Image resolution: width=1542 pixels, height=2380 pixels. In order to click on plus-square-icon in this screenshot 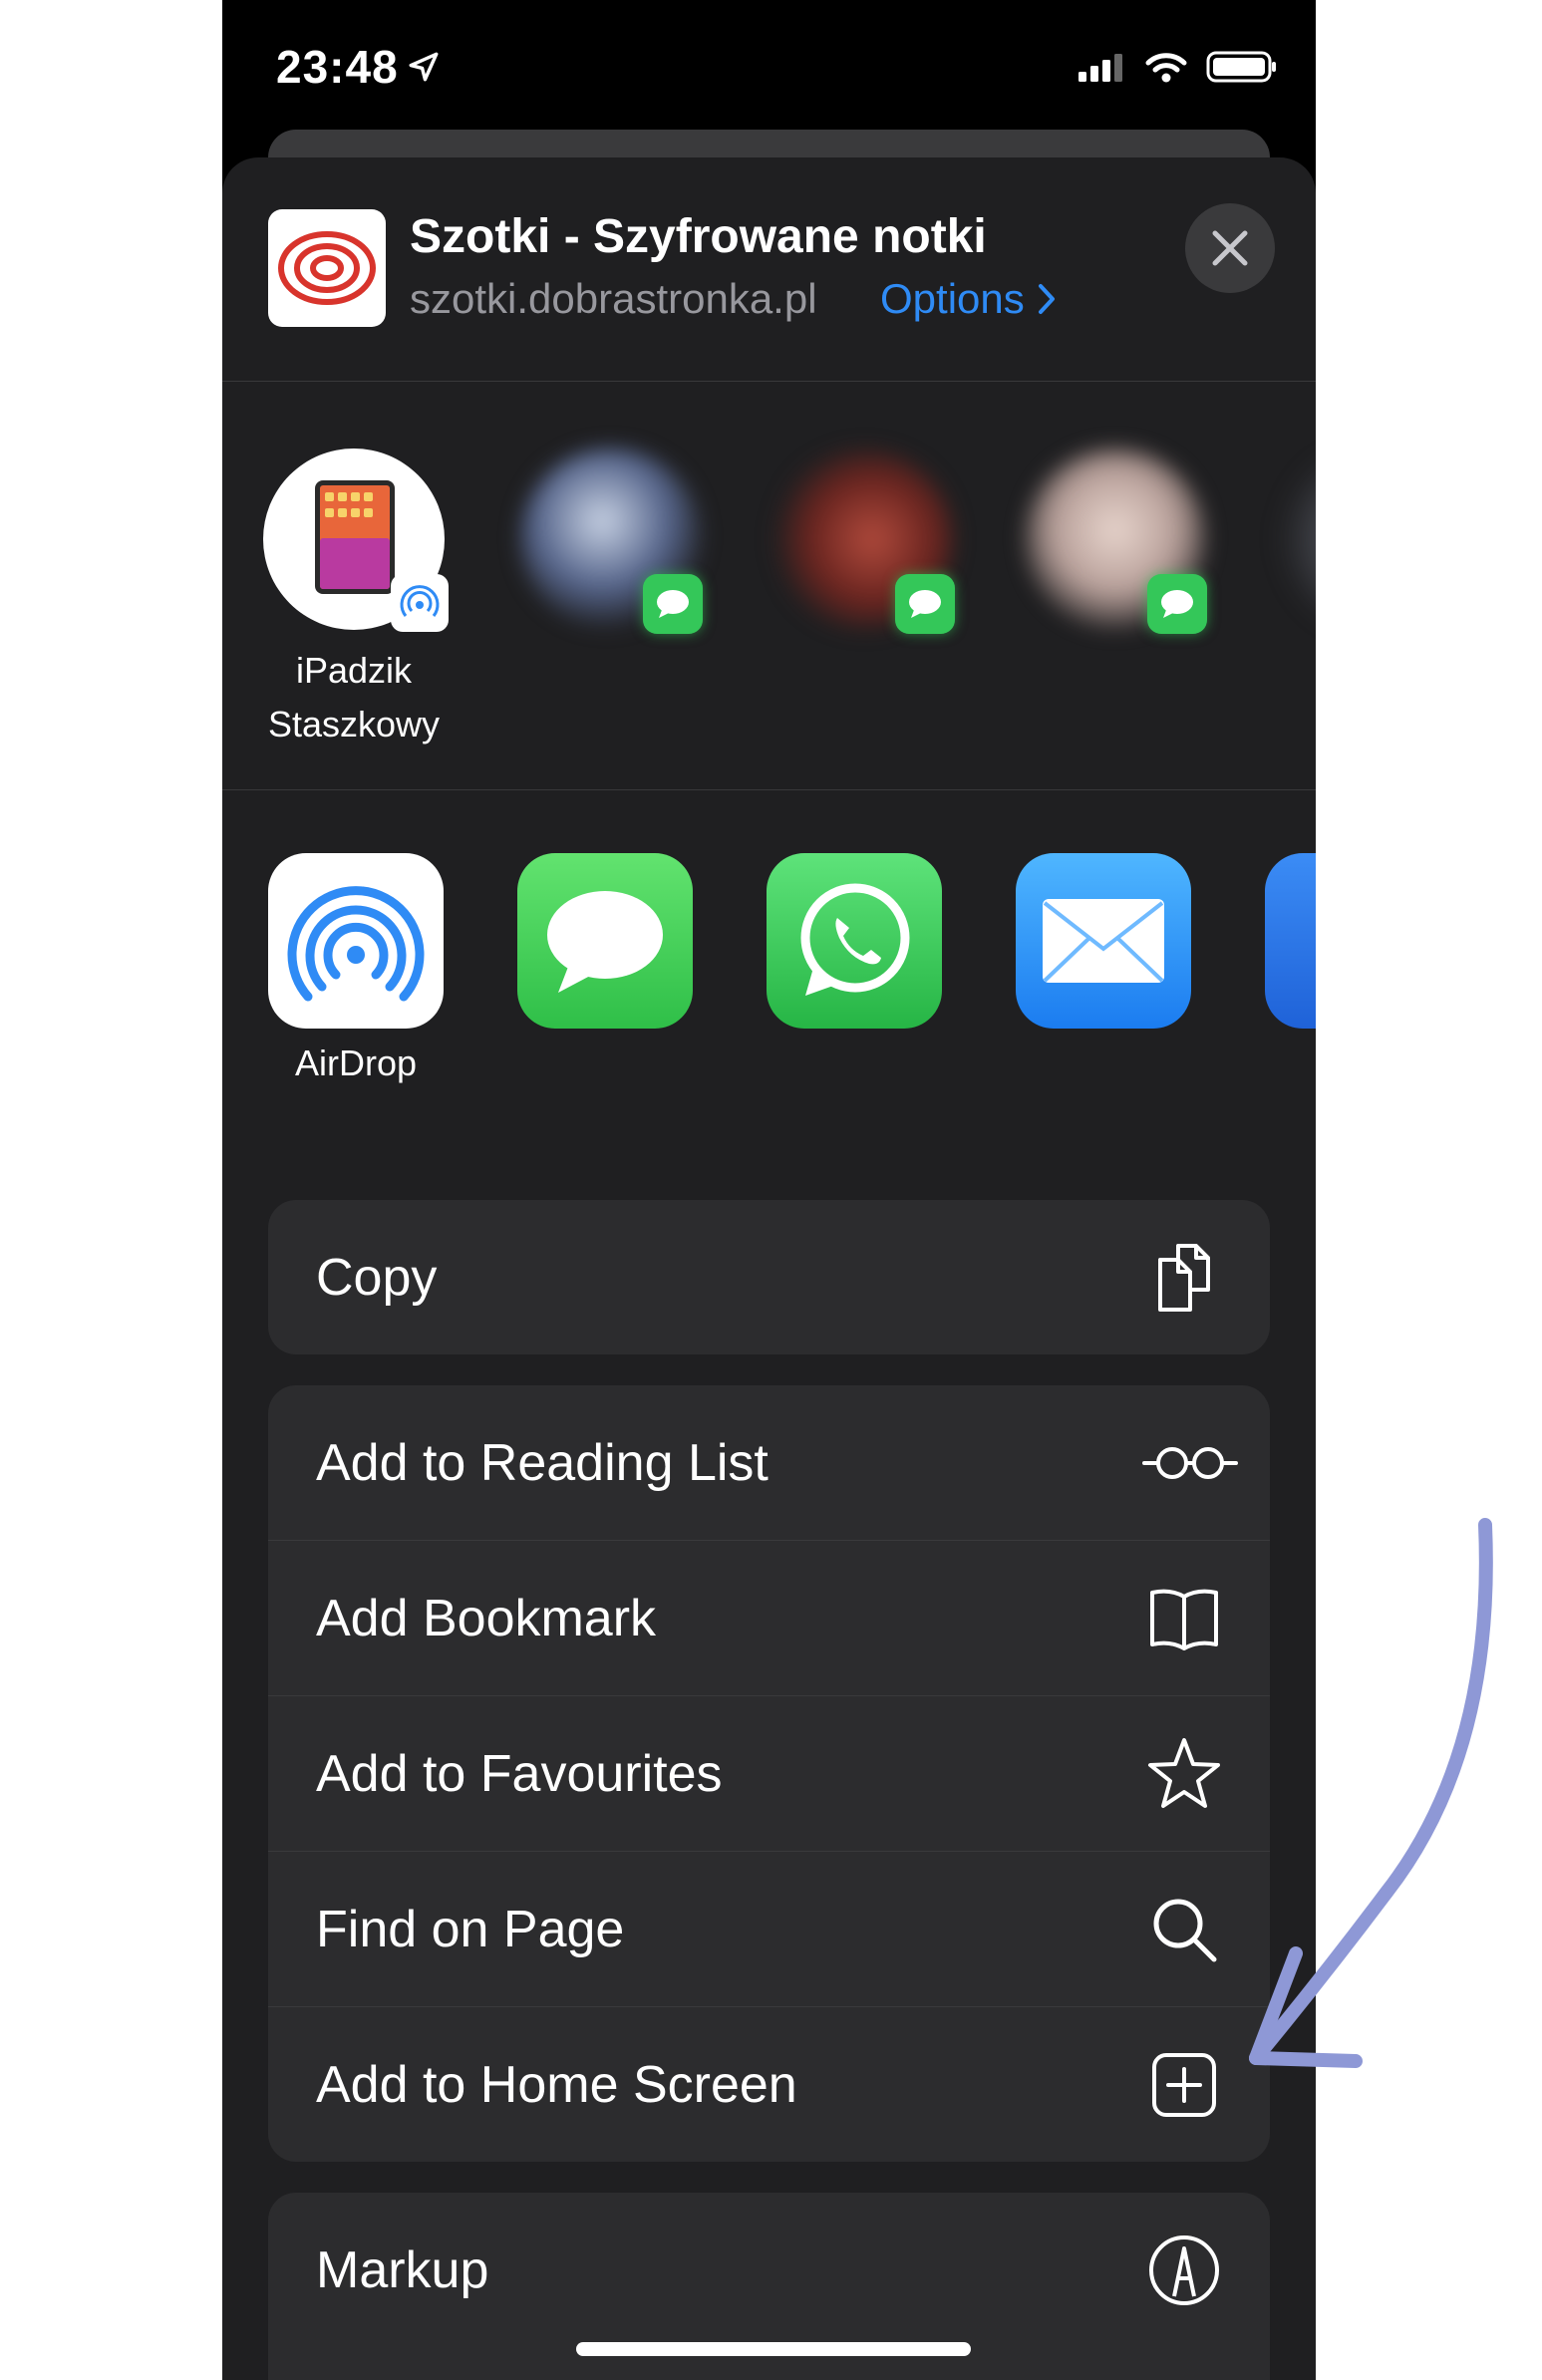, I will do `click(1184, 2084)`.